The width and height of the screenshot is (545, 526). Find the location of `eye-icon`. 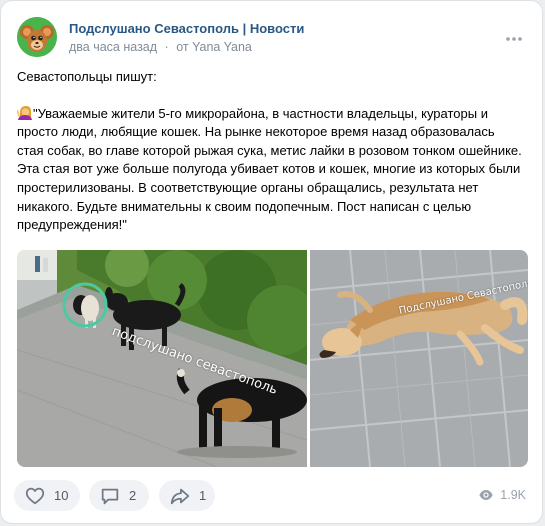

eye-icon is located at coordinates (486, 495).